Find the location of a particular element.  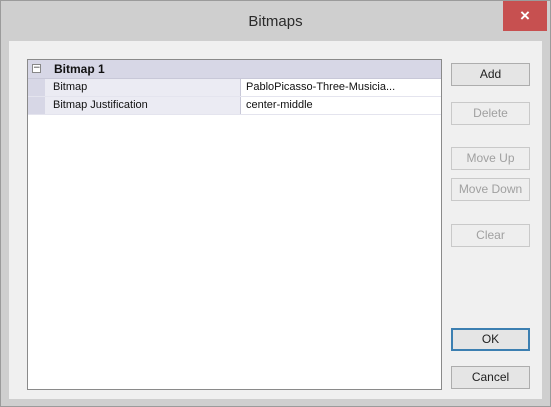

delete-button: Delete is located at coordinates (490, 113).